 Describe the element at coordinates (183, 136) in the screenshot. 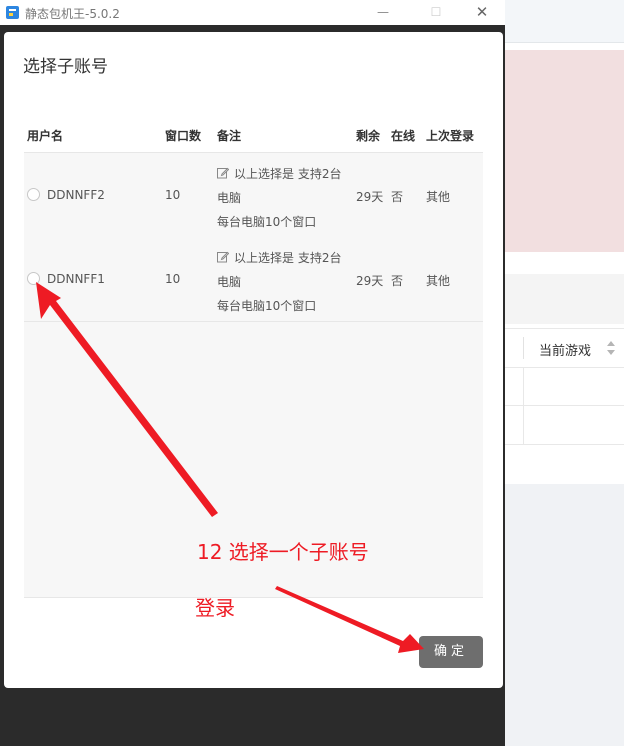

I see `column-header-window-count: 窗口数` at that location.